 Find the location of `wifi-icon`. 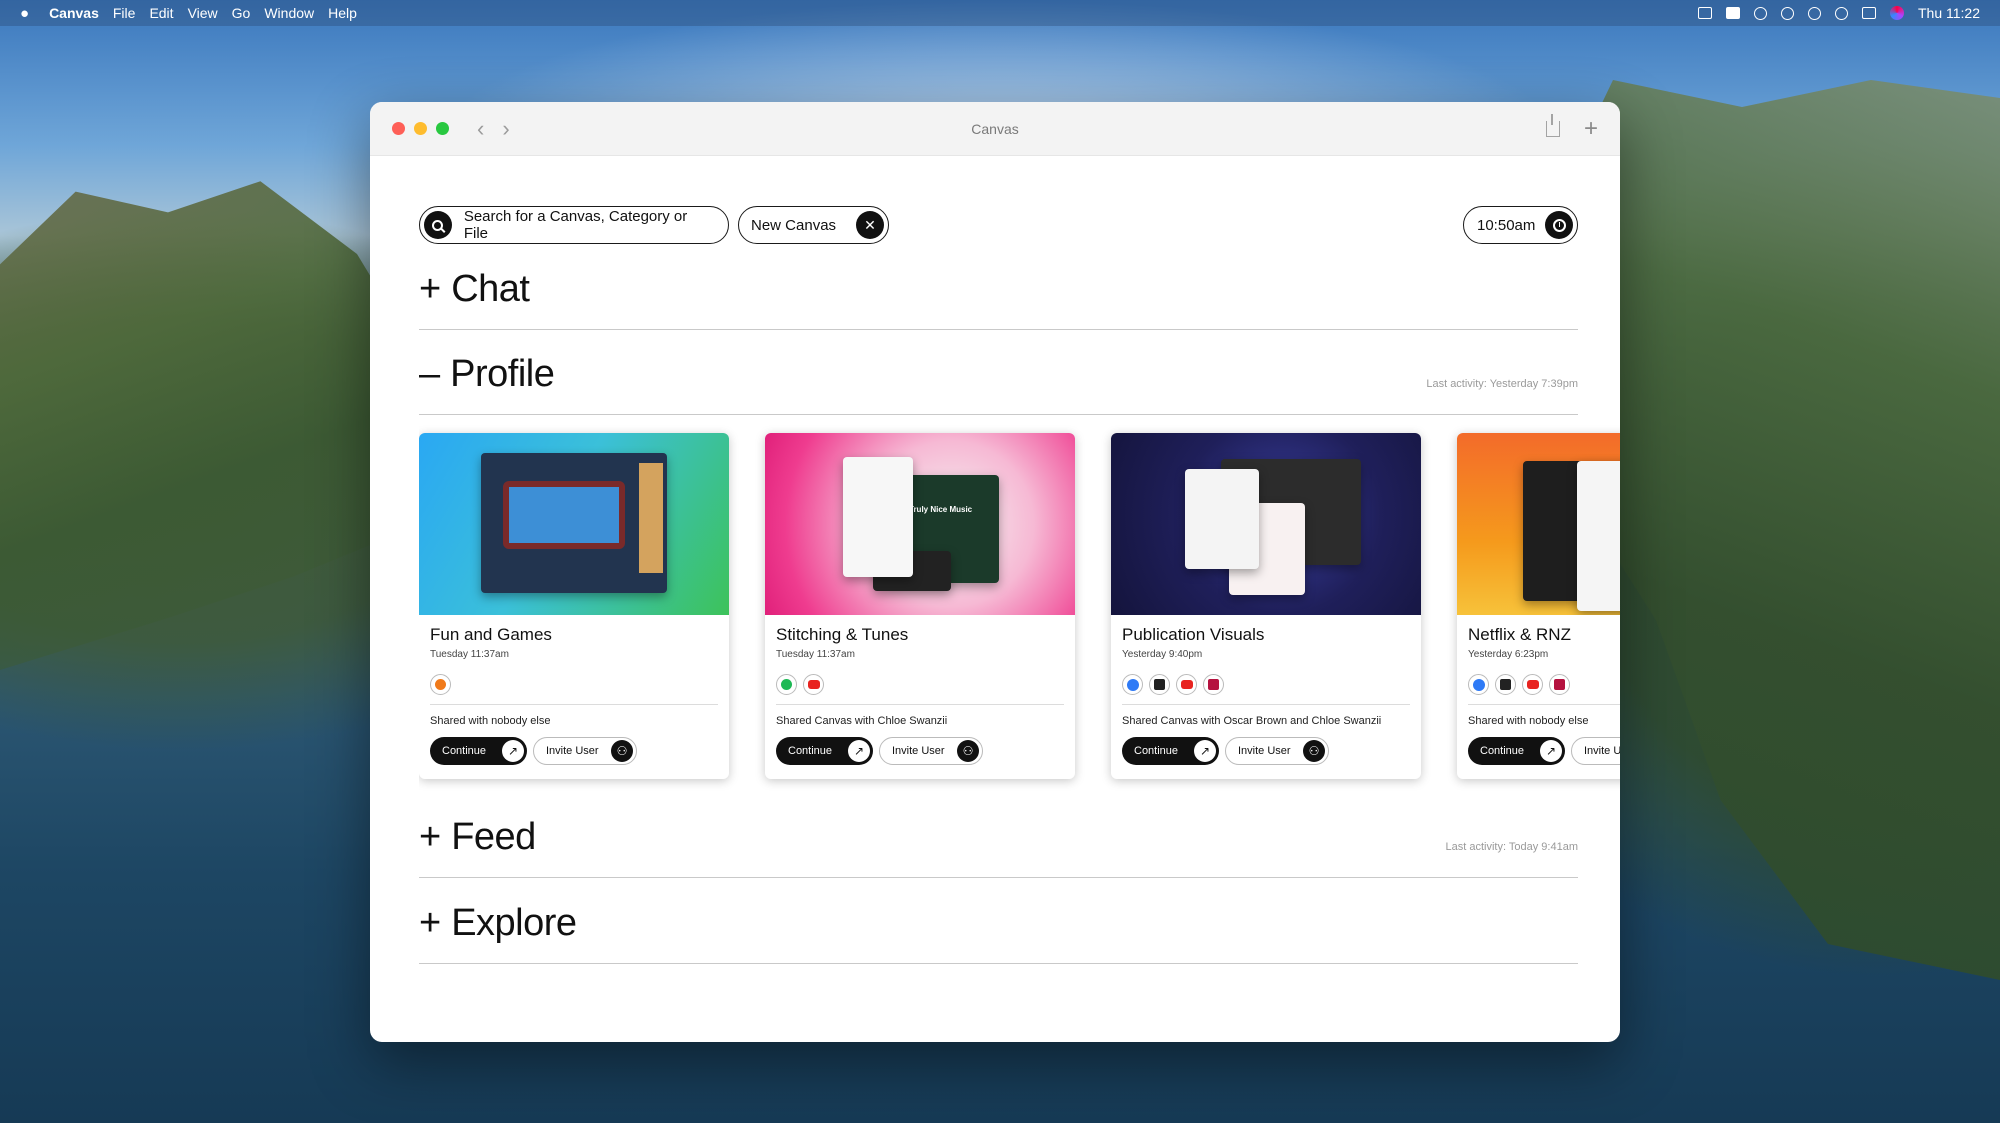

wifi-icon is located at coordinates (1787, 13).